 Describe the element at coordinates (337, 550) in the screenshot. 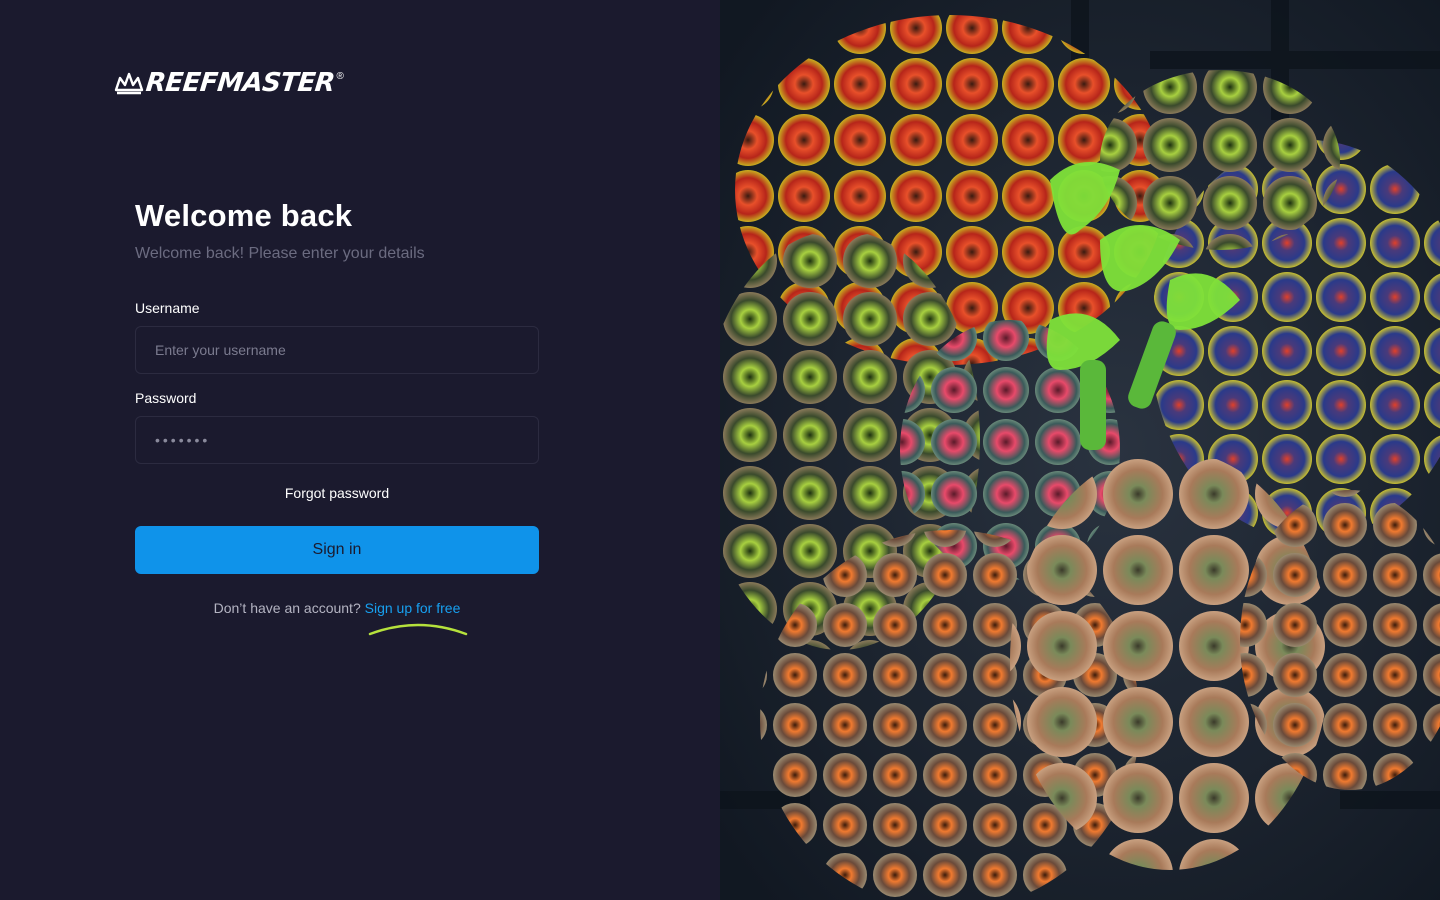

I see `sign-in-button: Sign in` at that location.